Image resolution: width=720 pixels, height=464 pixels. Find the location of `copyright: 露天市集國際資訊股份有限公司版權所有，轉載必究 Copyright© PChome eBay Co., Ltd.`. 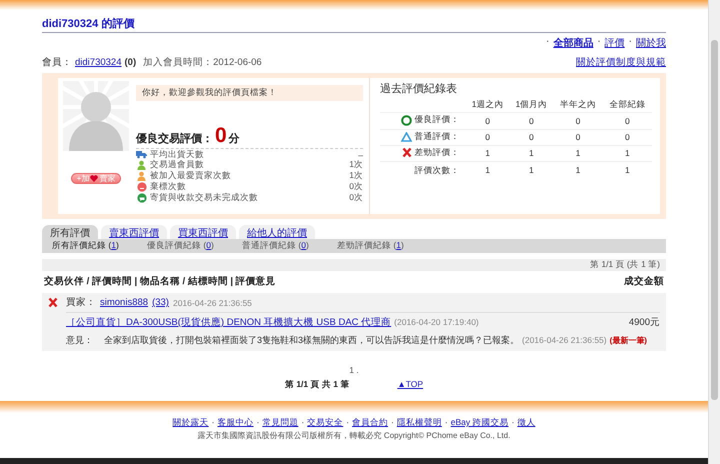

copyright: 露天市集國際資訊股份有限公司版權所有，轉載必究 Copyright© PChome eBay Co., Ltd. is located at coordinates (354, 435).